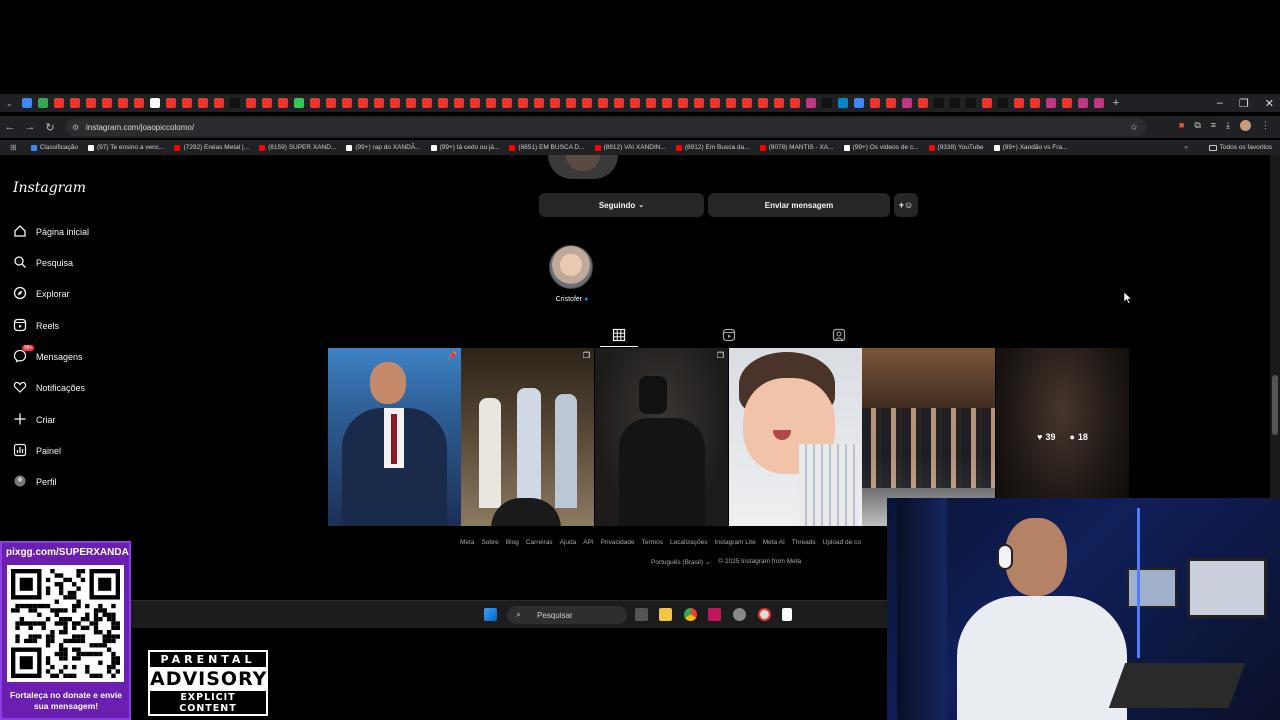  I want to click on story-highlight-avatar, so click(571, 267).